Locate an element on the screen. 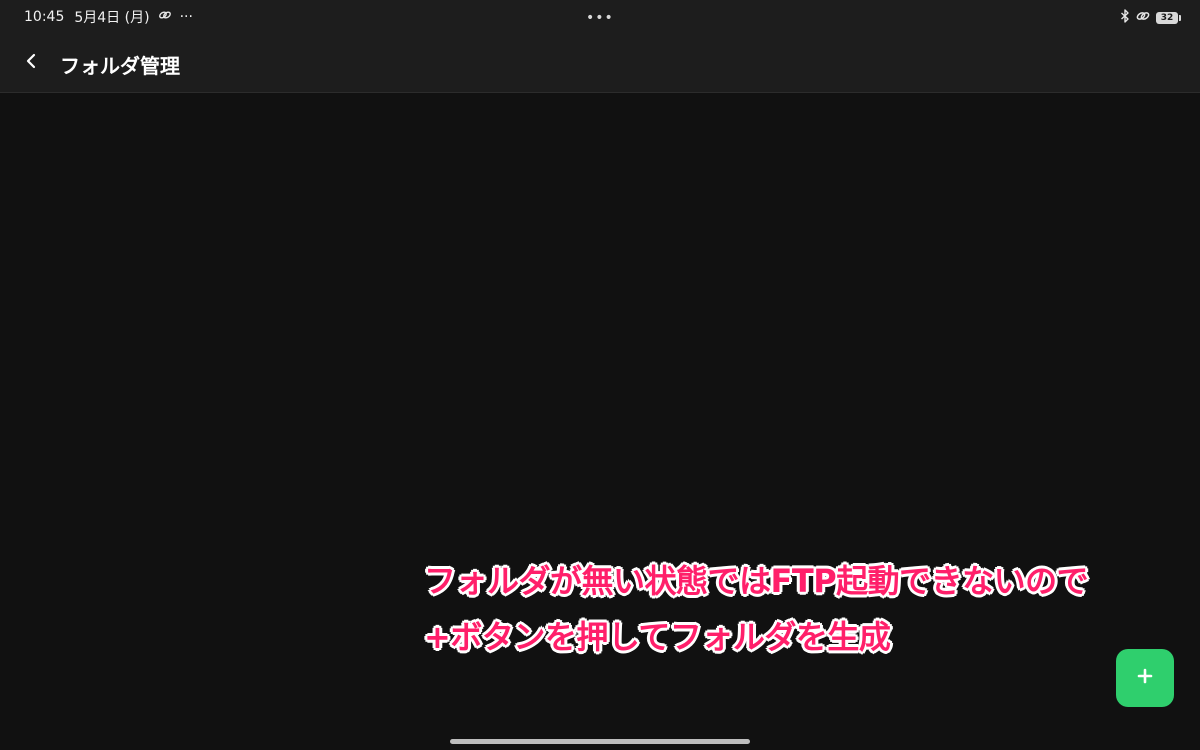 This screenshot has width=1200, height=750. status-right: 32 is located at coordinates (1150, 17).